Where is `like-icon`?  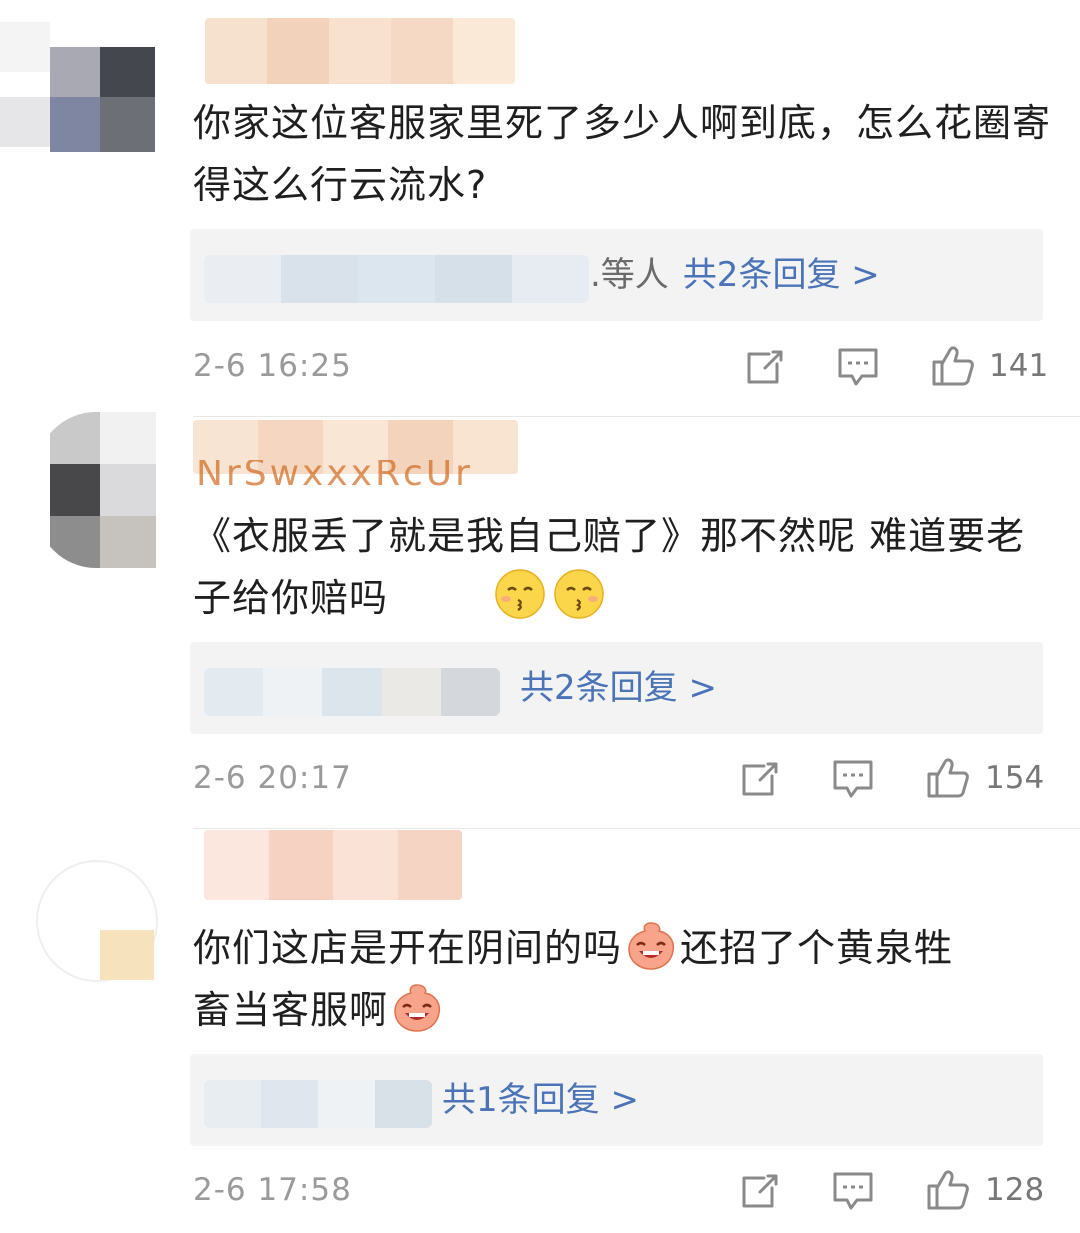
like-icon is located at coordinates (948, 1191).